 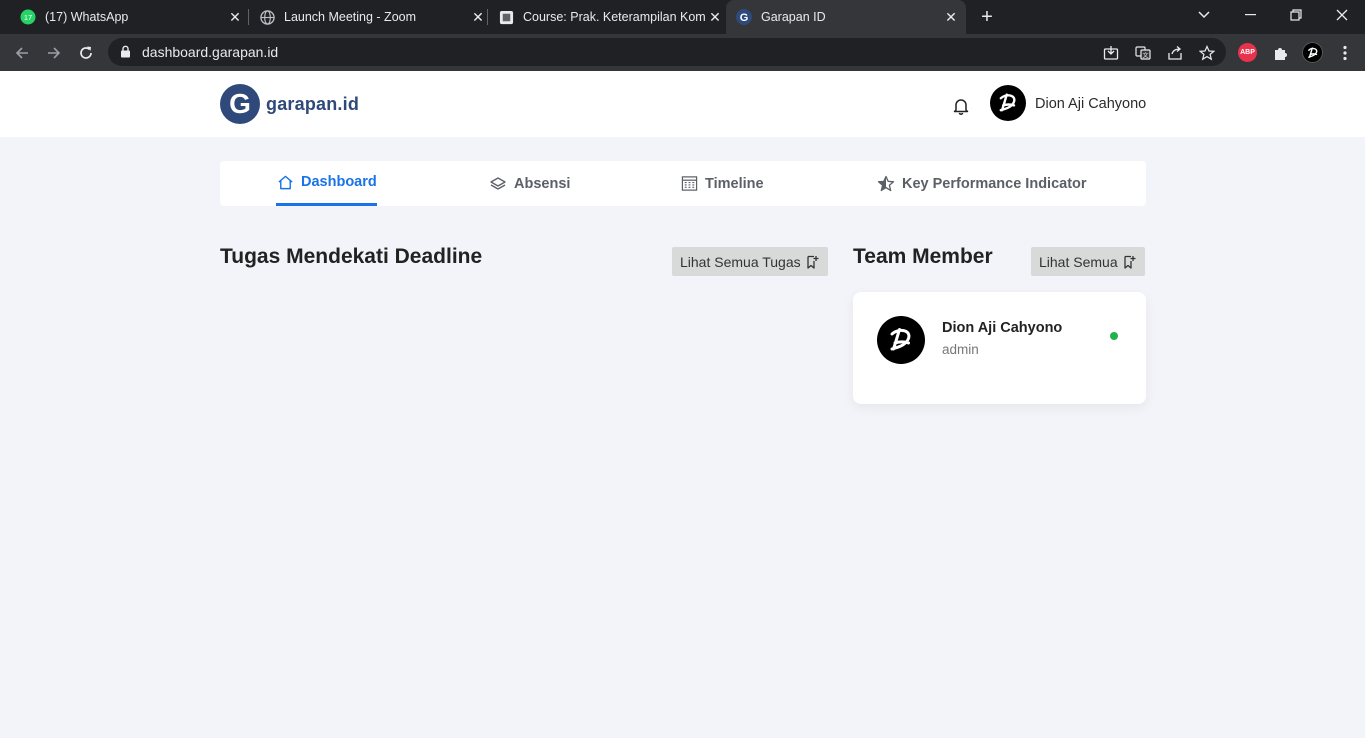 What do you see at coordinates (1002, 328) in the screenshot?
I see `member-name: Dion Aji Cahyono` at bounding box center [1002, 328].